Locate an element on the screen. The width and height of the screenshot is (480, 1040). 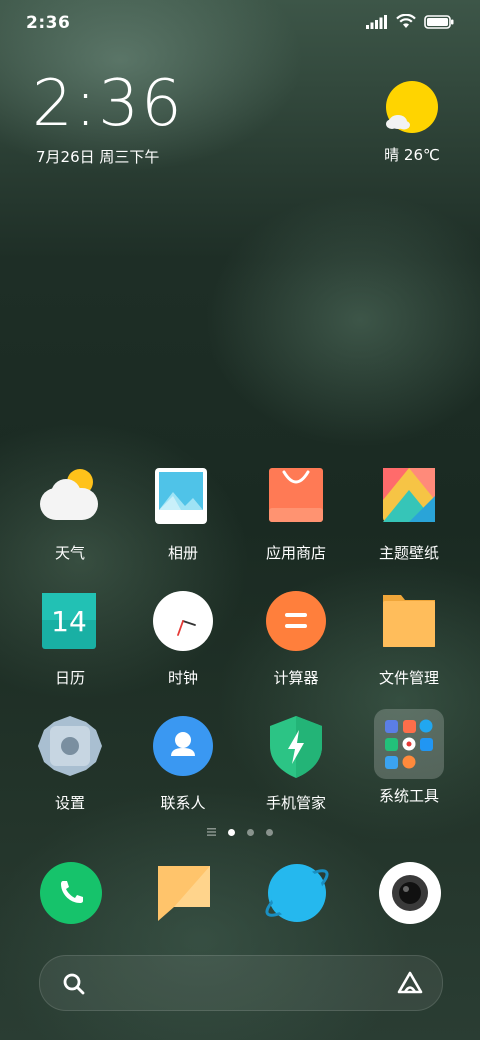
shield-icon is located at coordinates (296, 748).